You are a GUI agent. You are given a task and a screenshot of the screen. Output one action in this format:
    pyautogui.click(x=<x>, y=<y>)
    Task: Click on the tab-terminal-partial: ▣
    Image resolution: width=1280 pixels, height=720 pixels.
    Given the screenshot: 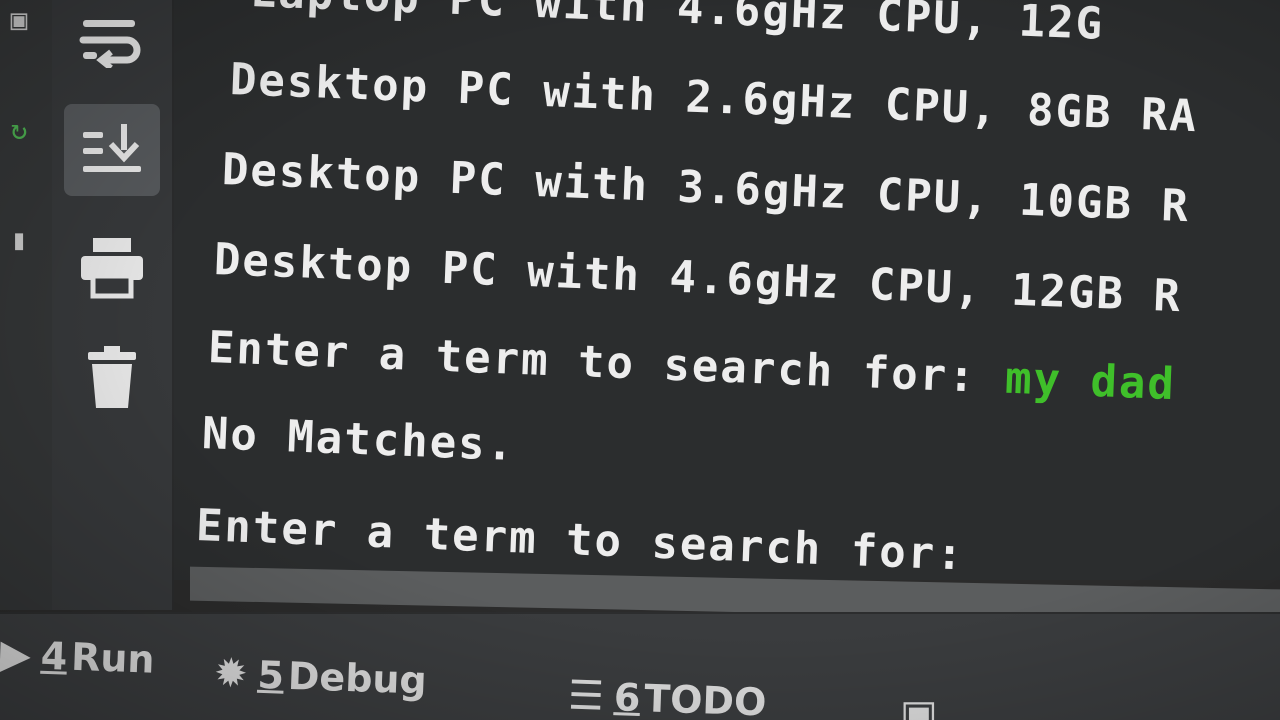 What is the action you would take?
    pyautogui.click(x=924, y=706)
    